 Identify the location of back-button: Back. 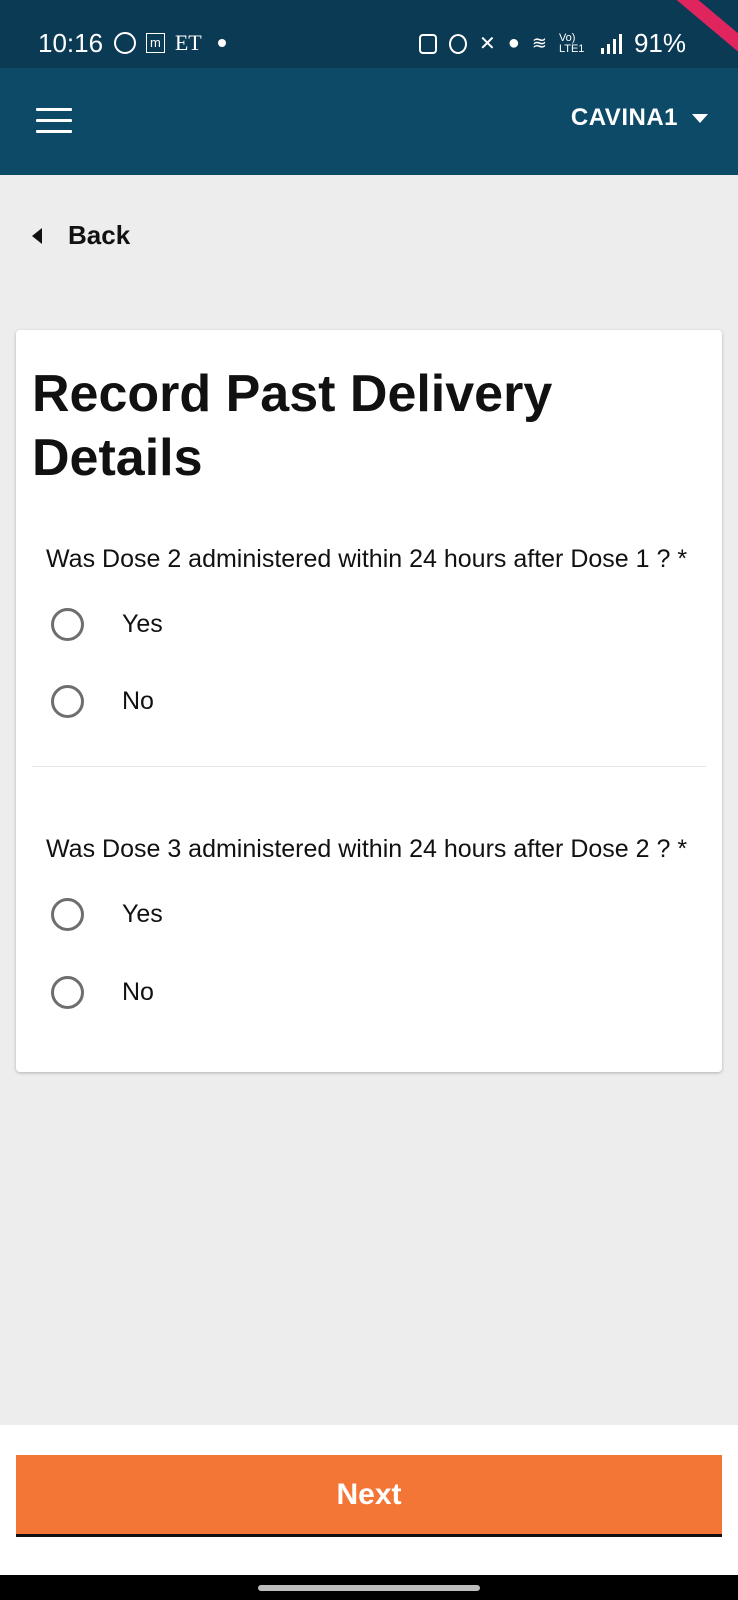
(81, 235).